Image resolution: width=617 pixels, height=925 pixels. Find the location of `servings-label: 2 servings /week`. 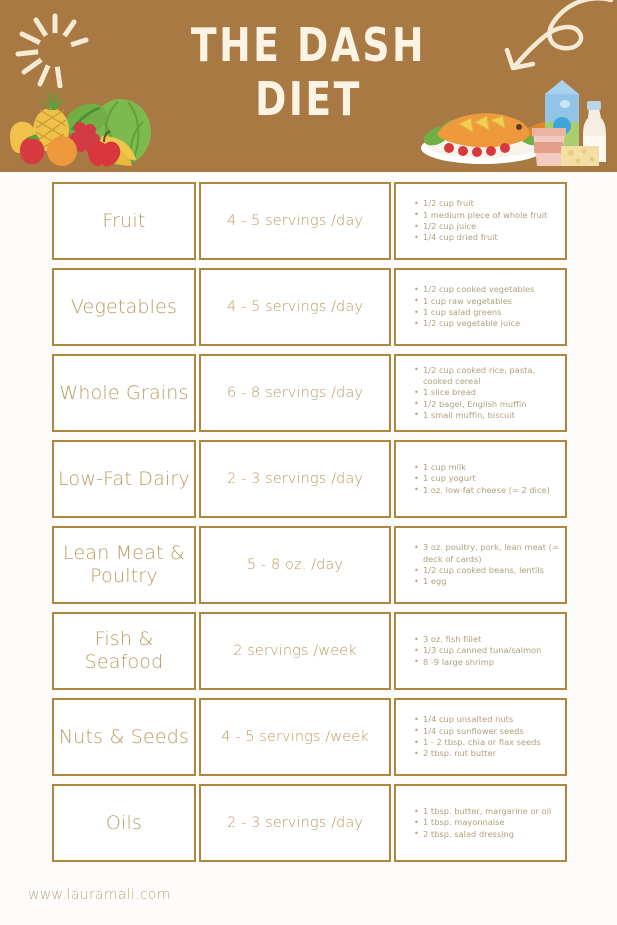

servings-label: 2 servings /week is located at coordinates (295, 650).